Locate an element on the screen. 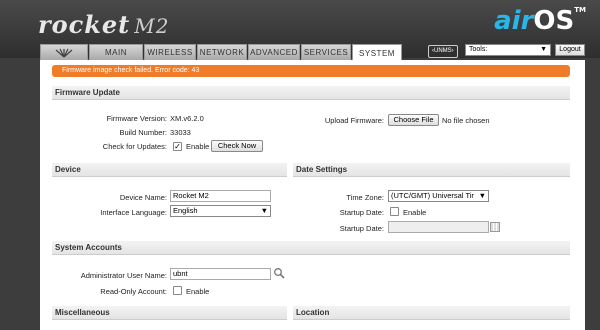 This screenshot has width=600, height=330. airos-logo: airOSTM is located at coordinates (540, 21).